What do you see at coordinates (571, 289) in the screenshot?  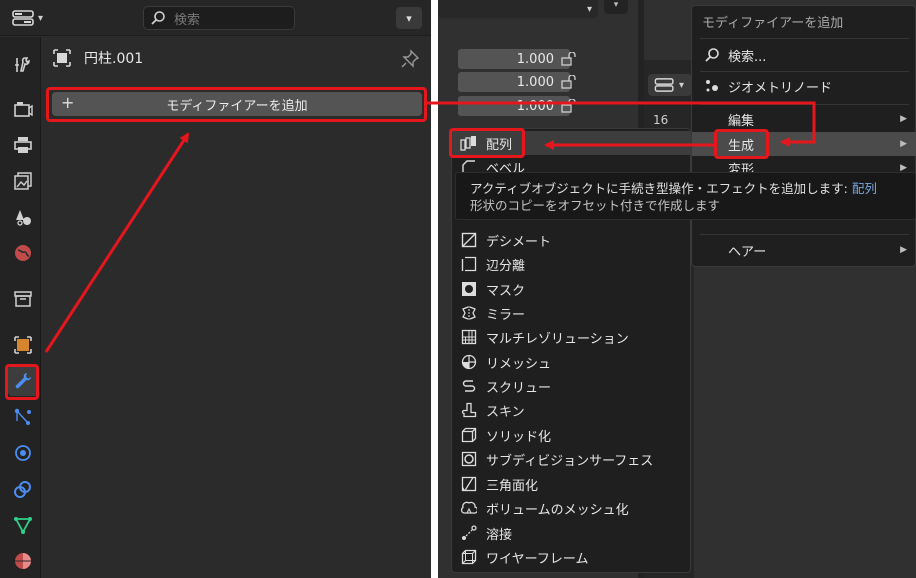 I see `submenu-item-mask: マスク` at bounding box center [571, 289].